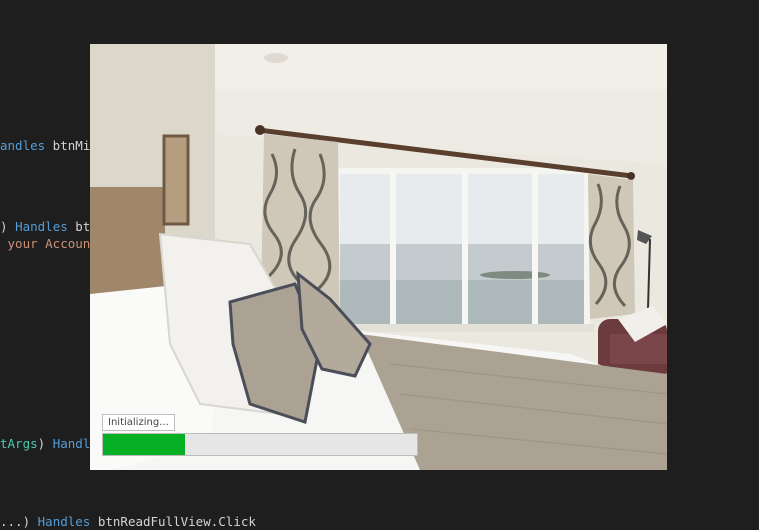  What do you see at coordinates (23, 145) in the screenshot?
I see `code-keyword: andles` at bounding box center [23, 145].